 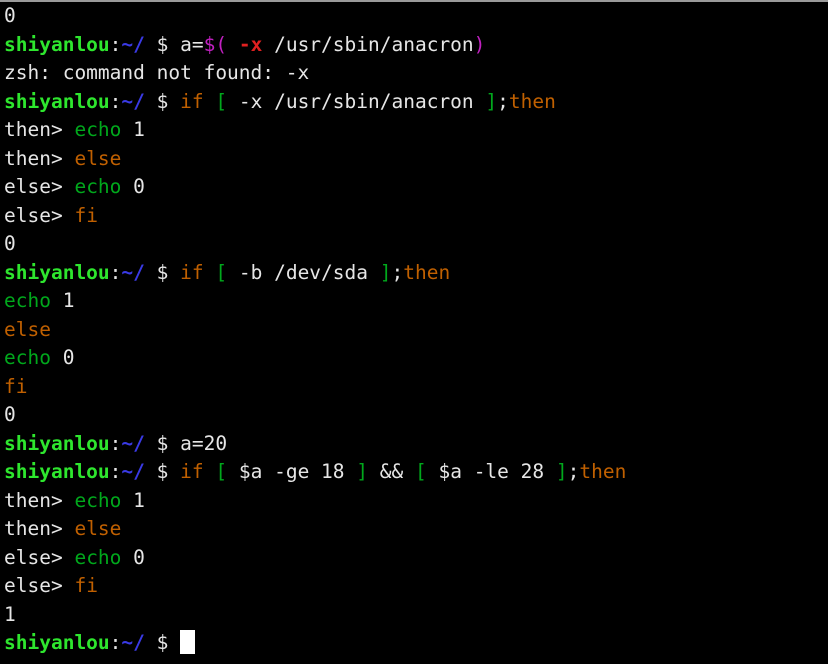 I want to click on terminal-line: else, so click(x=416, y=330).